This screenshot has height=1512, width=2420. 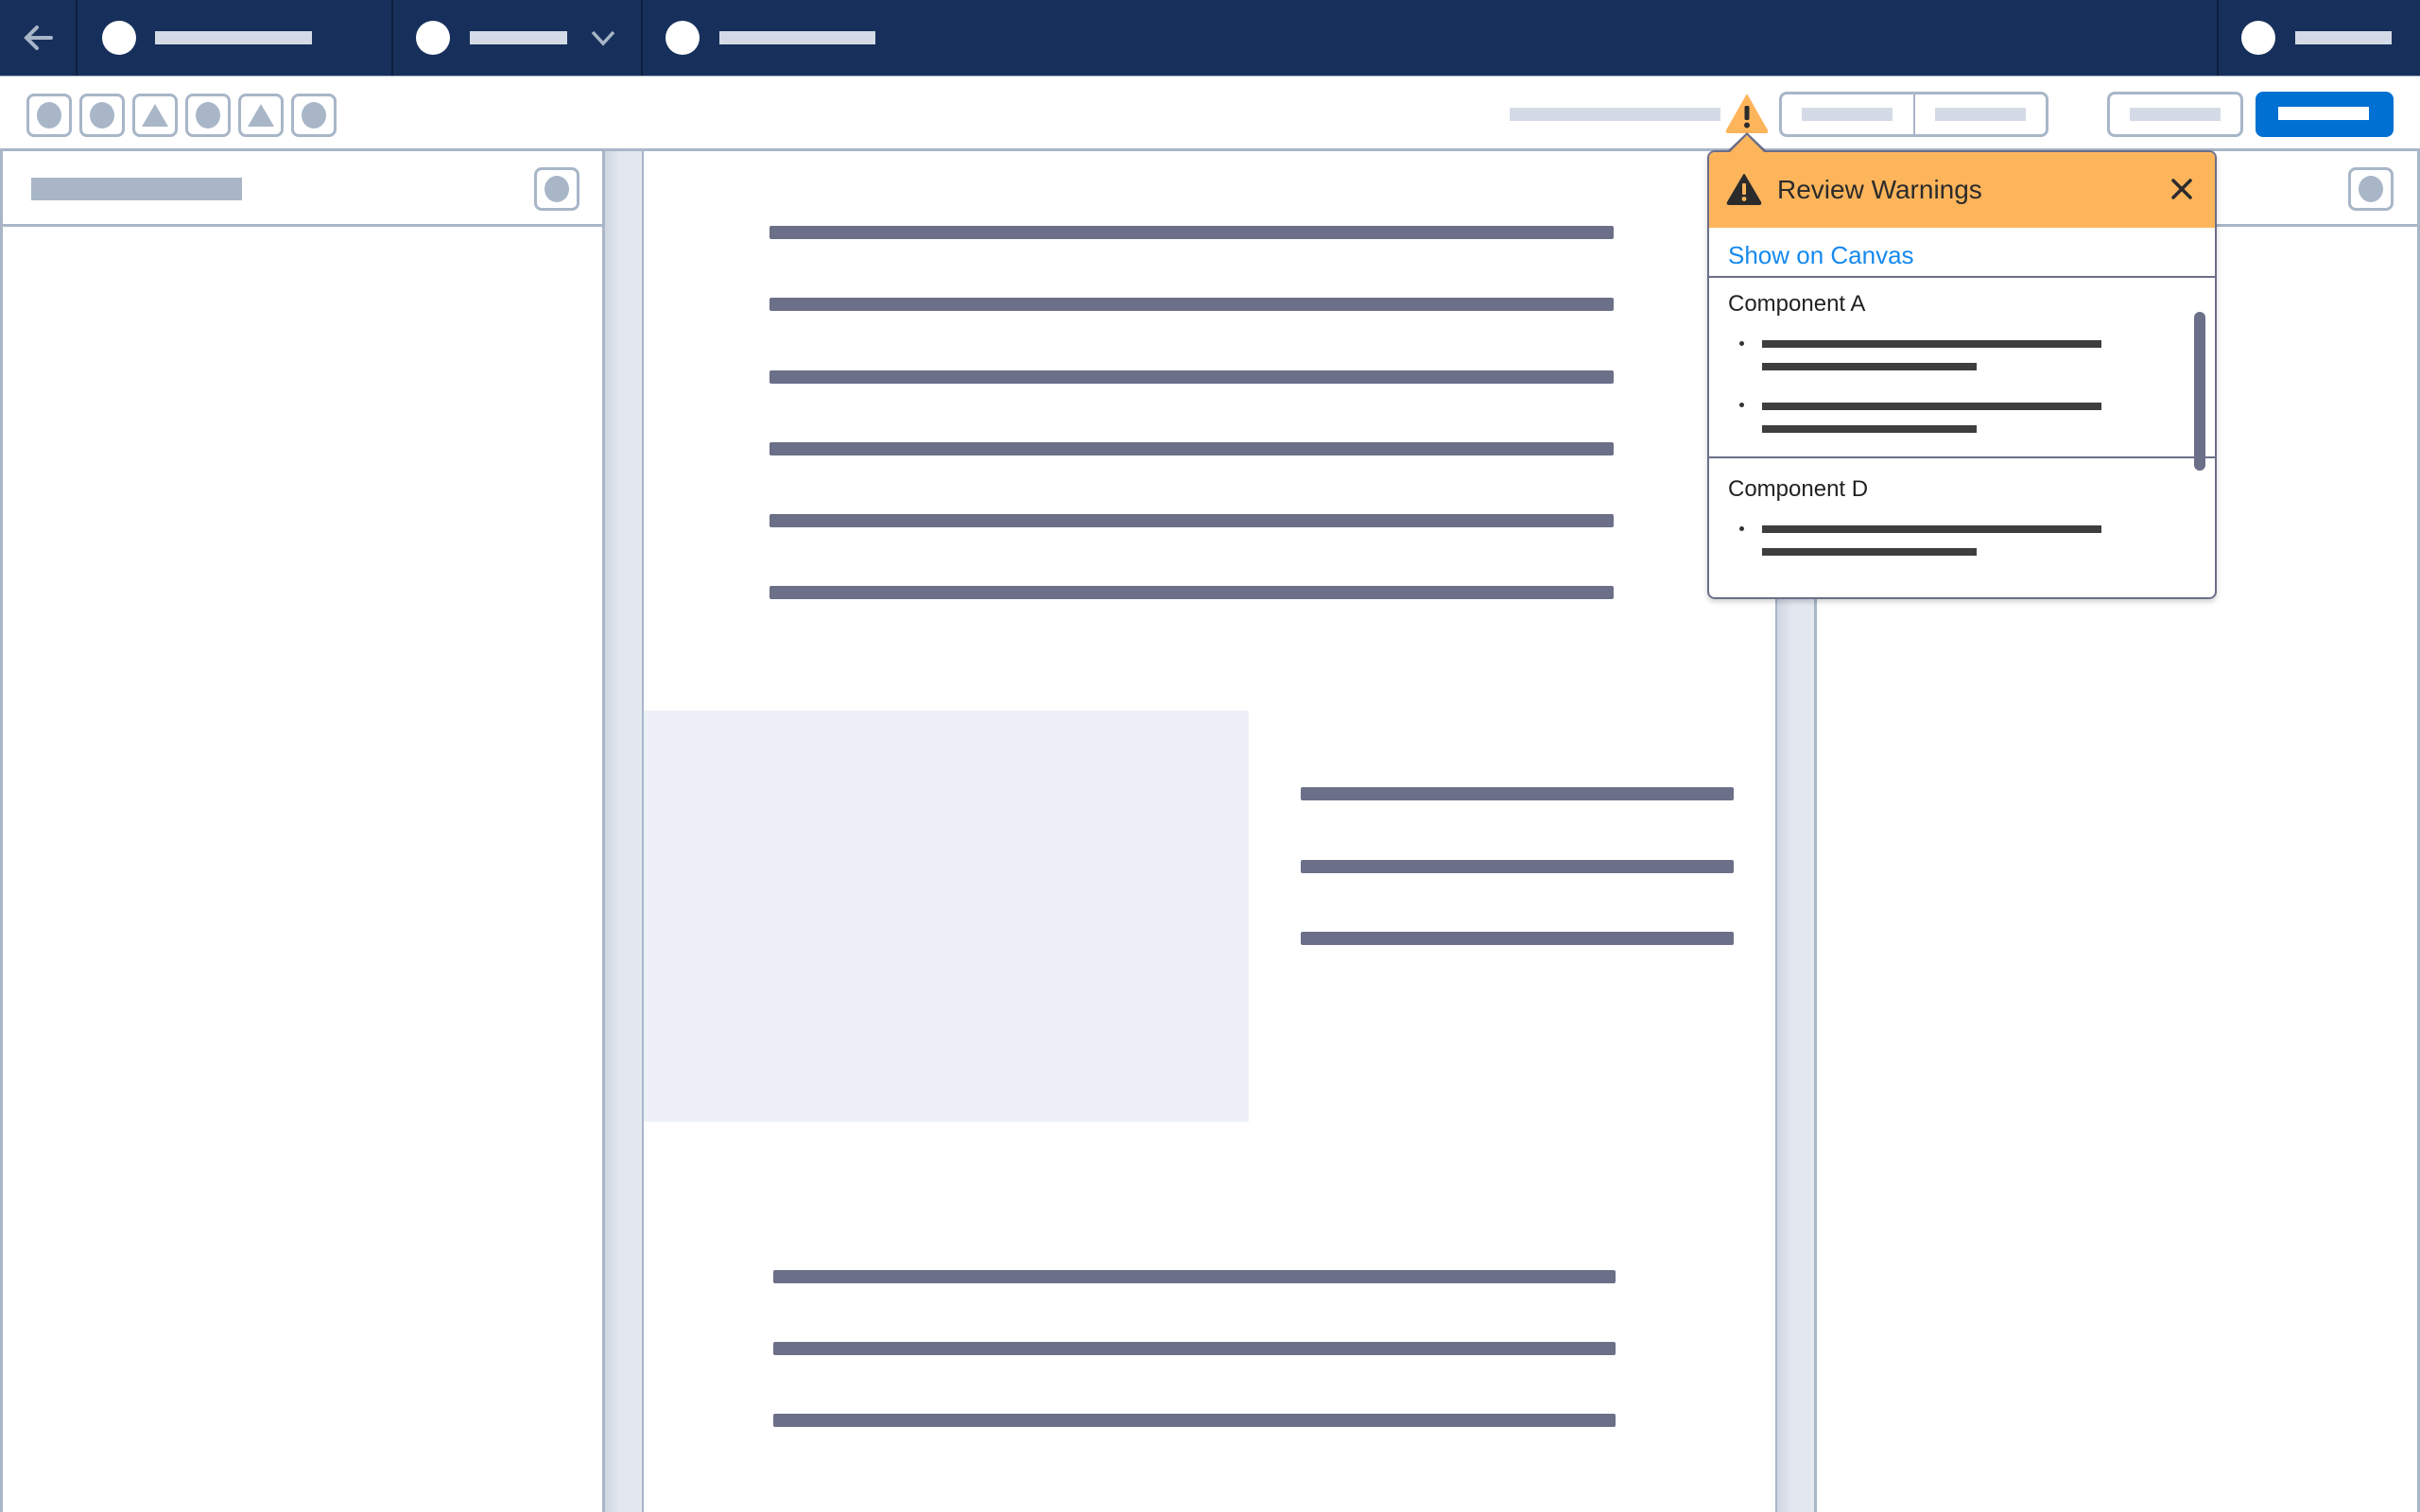 I want to click on back-button, so click(x=38, y=38).